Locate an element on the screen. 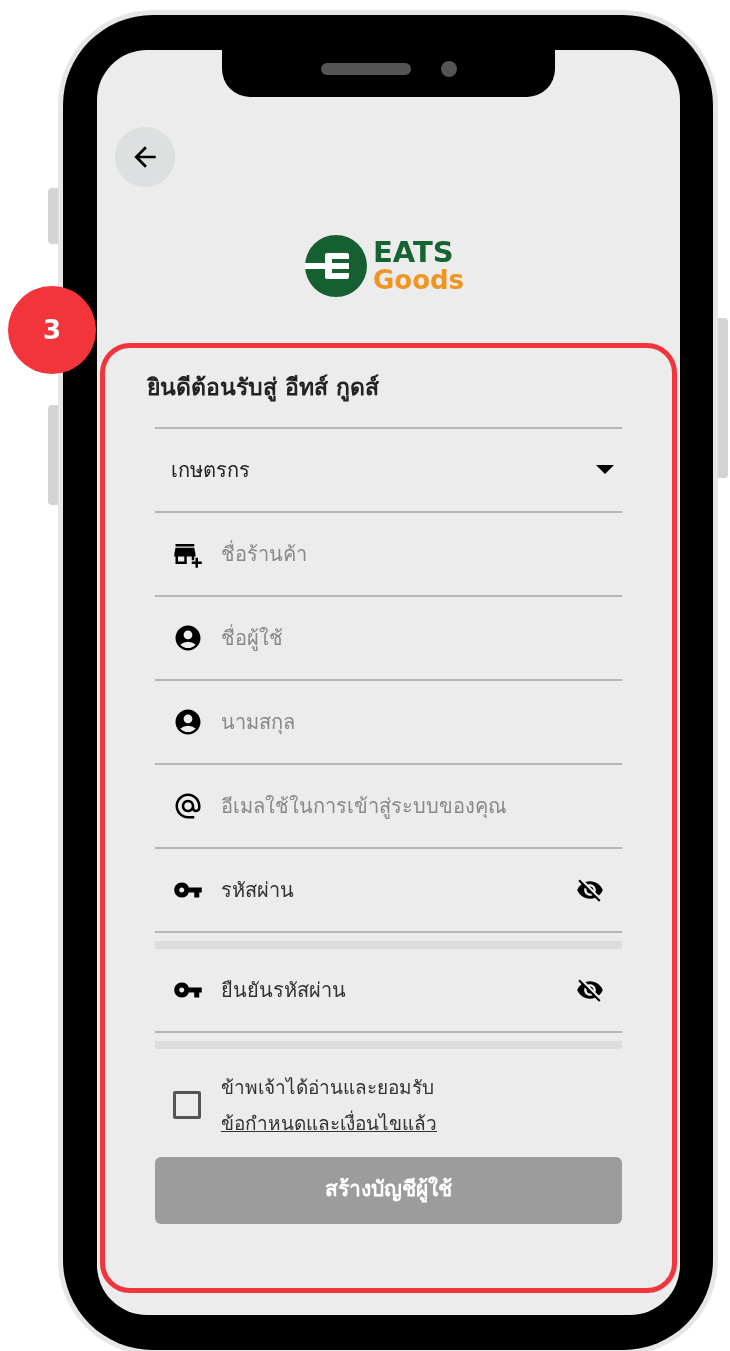 The width and height of the screenshot is (730, 1351). terms-text: ข้าพเจ้าได้อ่านและยอมรับ ข้อกำหนดและเงื่อนไขแล้ว is located at coordinates (329, 1105).